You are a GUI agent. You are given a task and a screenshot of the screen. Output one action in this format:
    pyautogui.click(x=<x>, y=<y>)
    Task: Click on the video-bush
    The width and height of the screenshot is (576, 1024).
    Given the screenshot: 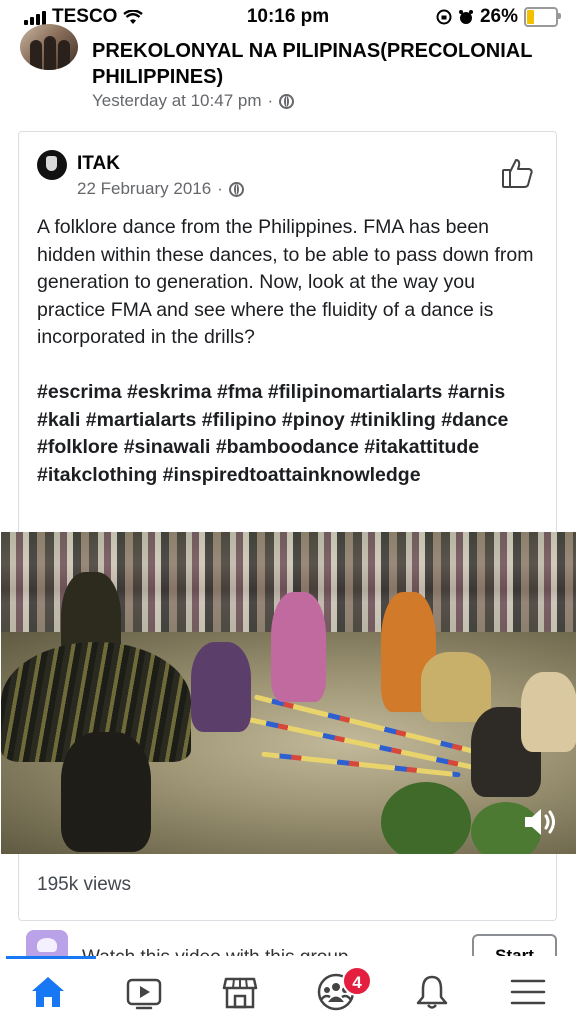 What is the action you would take?
    pyautogui.click(x=426, y=818)
    